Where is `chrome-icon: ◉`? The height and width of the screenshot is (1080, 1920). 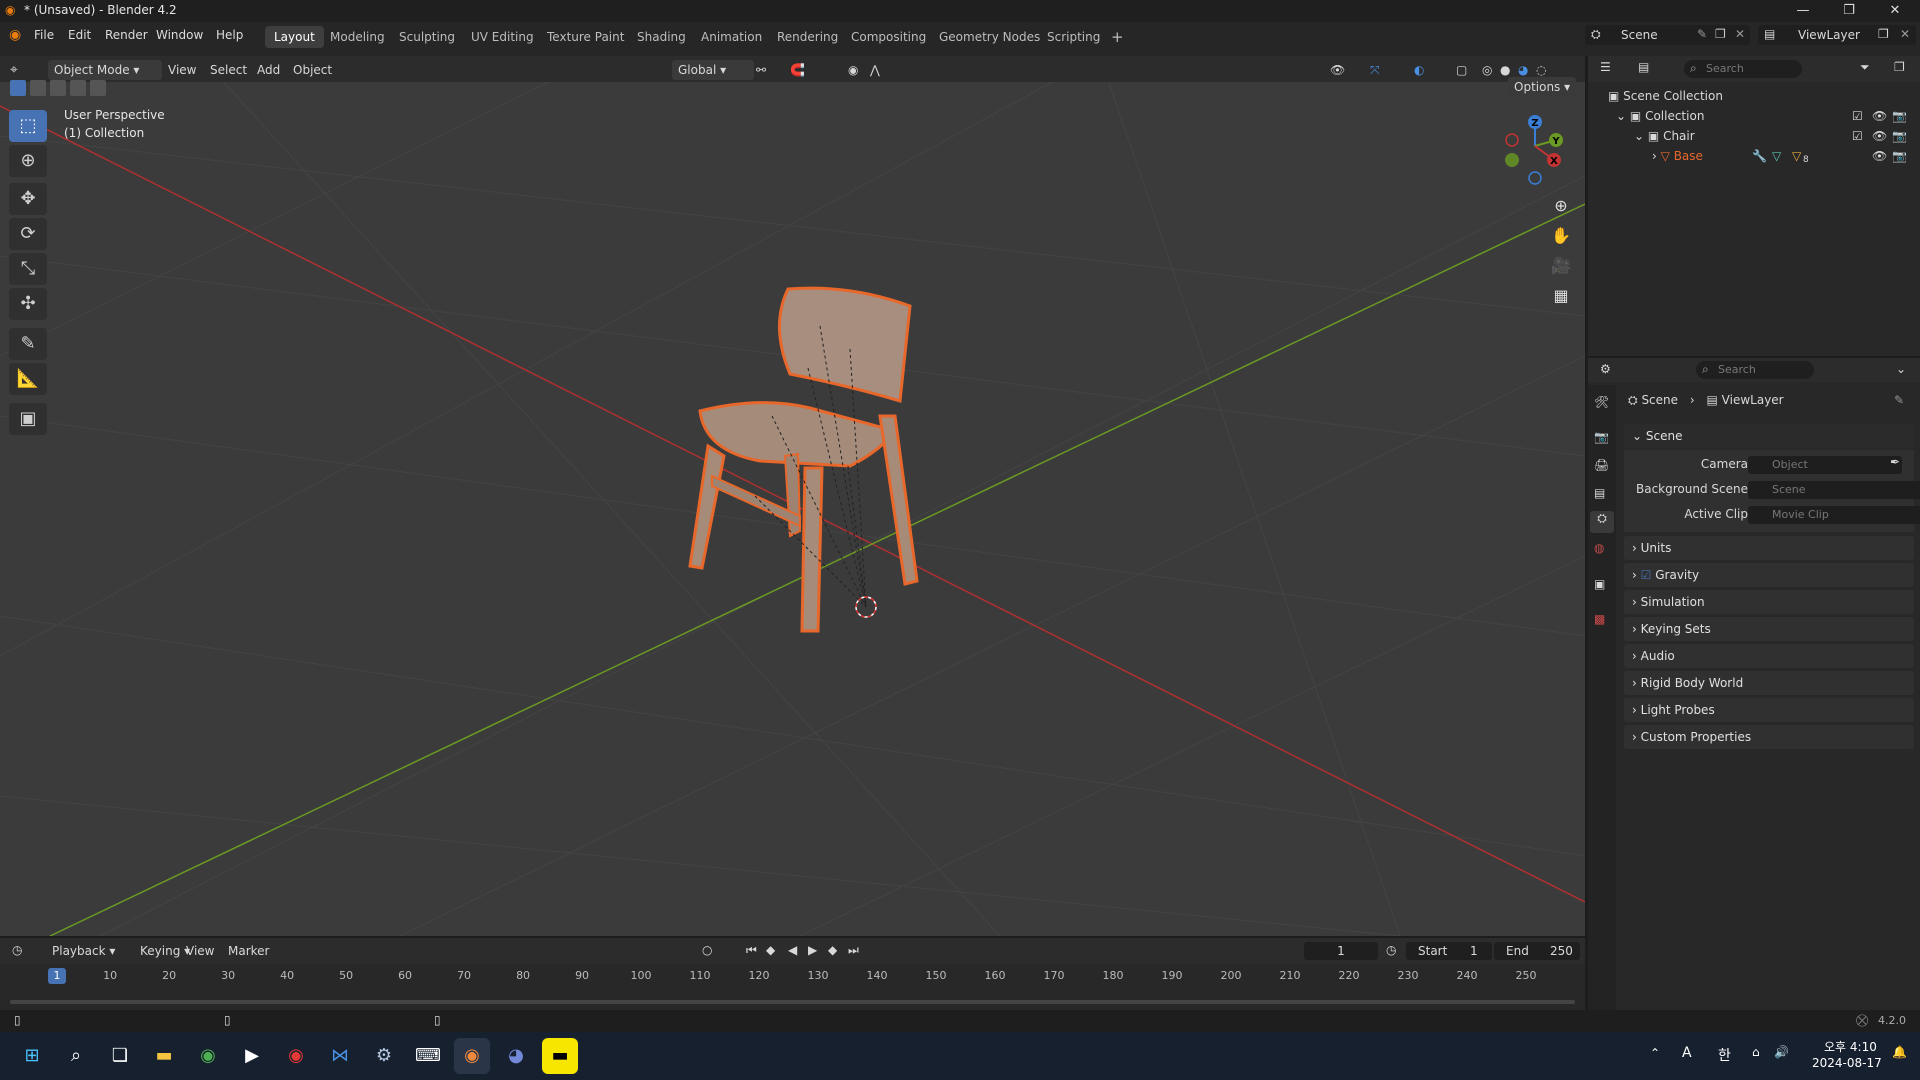
chrome-icon: ◉ is located at coordinates (208, 1056).